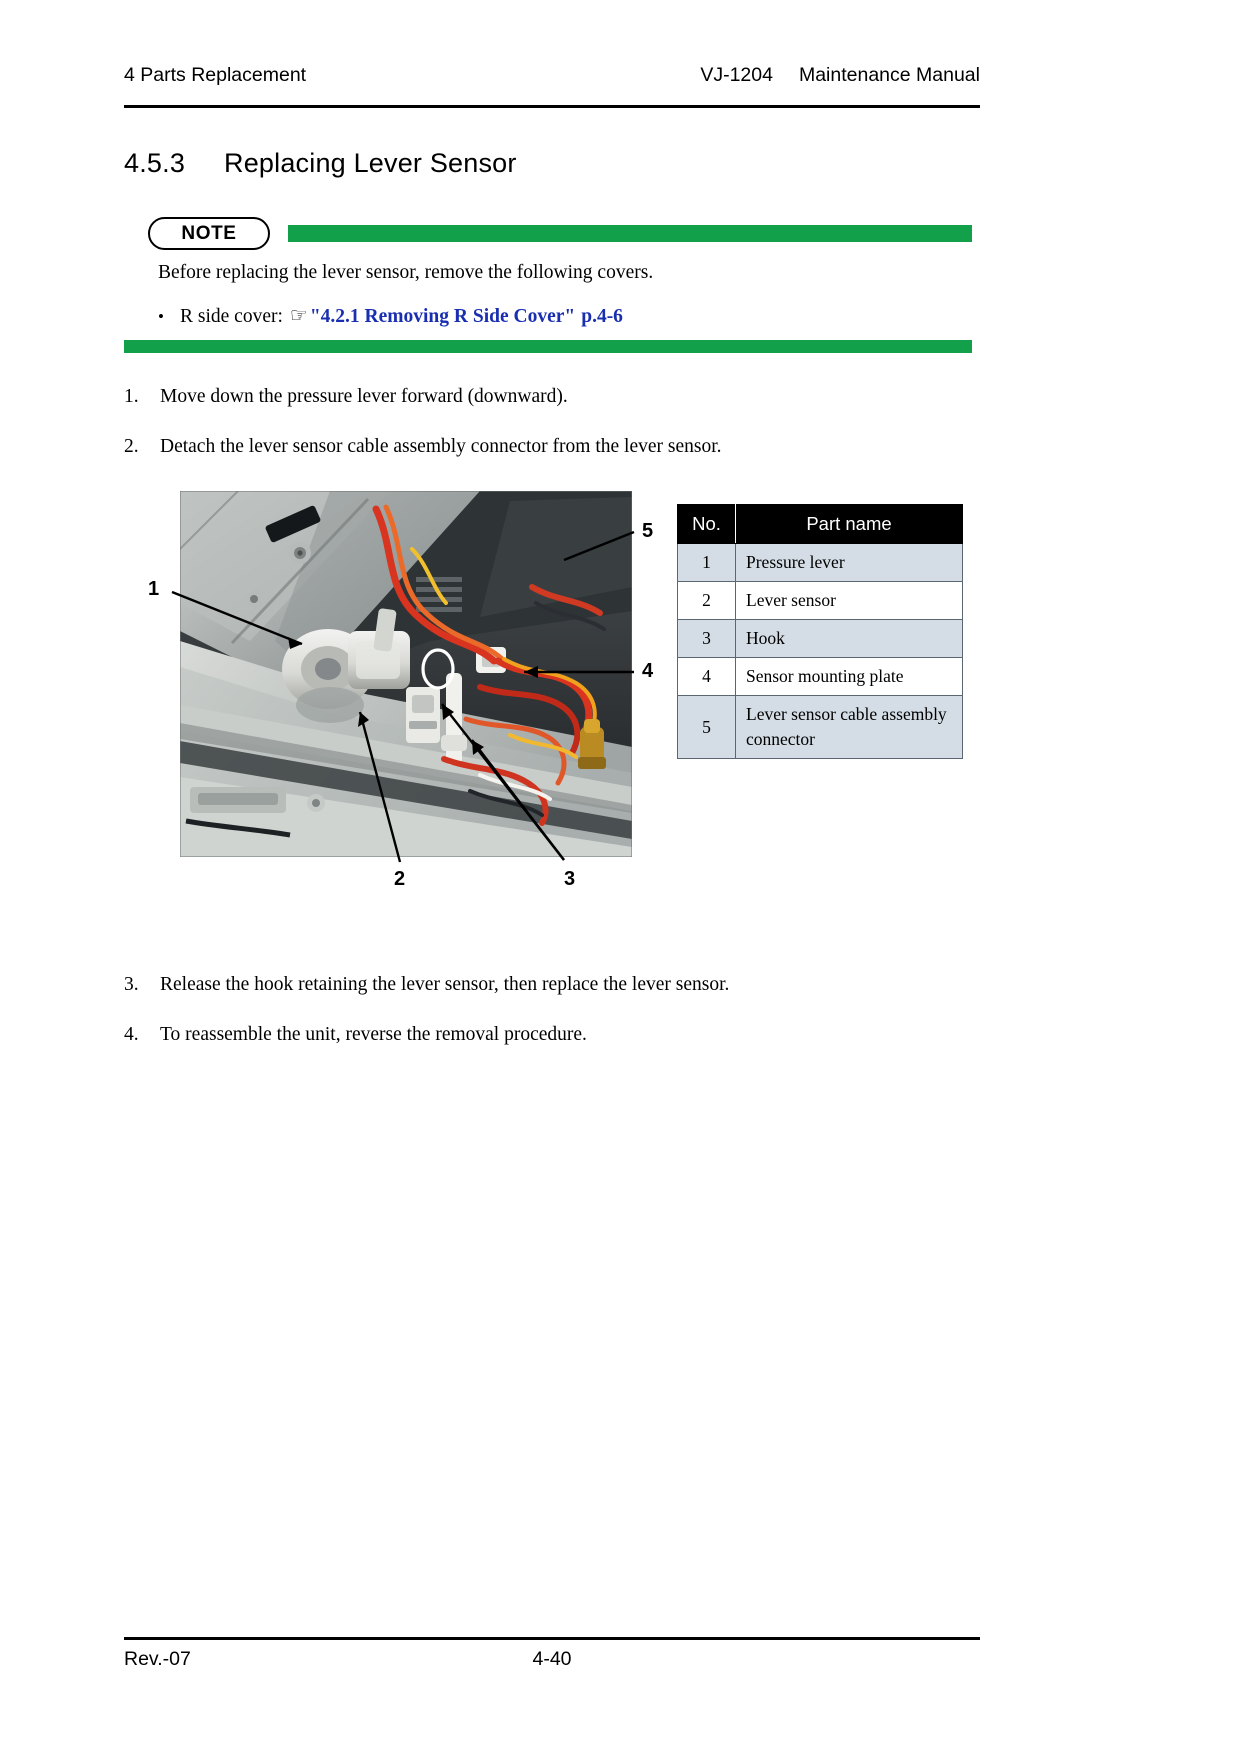 The image size is (1240, 1754). What do you see at coordinates (406, 674) in the screenshot?
I see `figure-photo` at bounding box center [406, 674].